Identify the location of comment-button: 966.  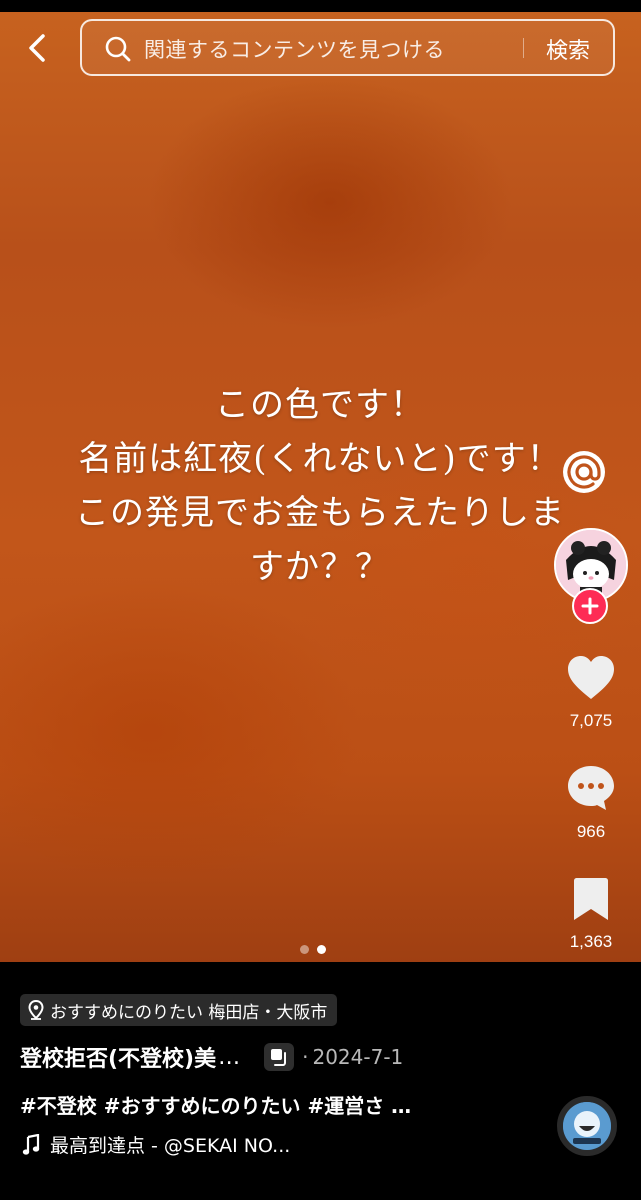
(591, 803).